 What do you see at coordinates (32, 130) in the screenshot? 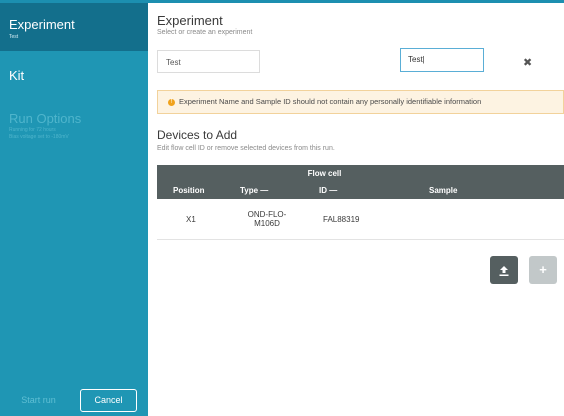
I see `sidebar-item-sublabel: Running for 72 hours` at bounding box center [32, 130].